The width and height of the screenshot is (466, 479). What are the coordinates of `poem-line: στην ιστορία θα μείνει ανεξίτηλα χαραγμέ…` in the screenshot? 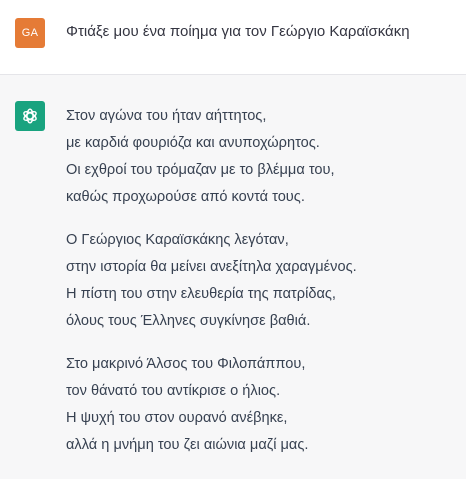 It's located at (211, 267).